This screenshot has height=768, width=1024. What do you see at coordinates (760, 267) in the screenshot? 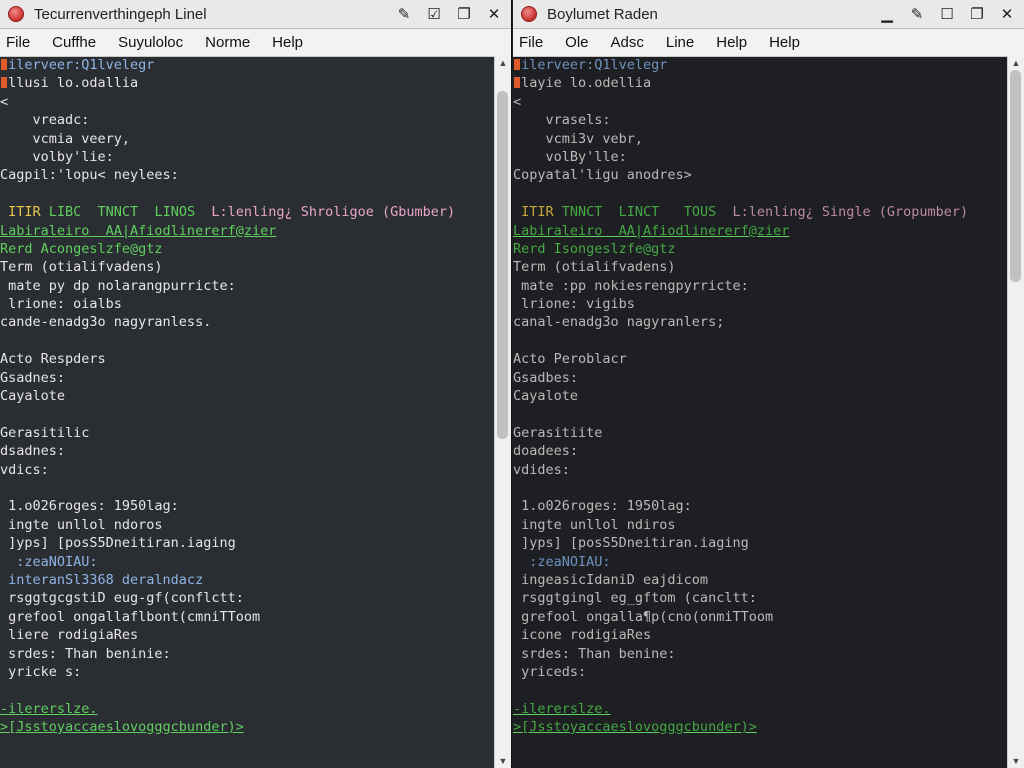
I see `terminal-line: Term (otialifvadens)` at bounding box center [760, 267].